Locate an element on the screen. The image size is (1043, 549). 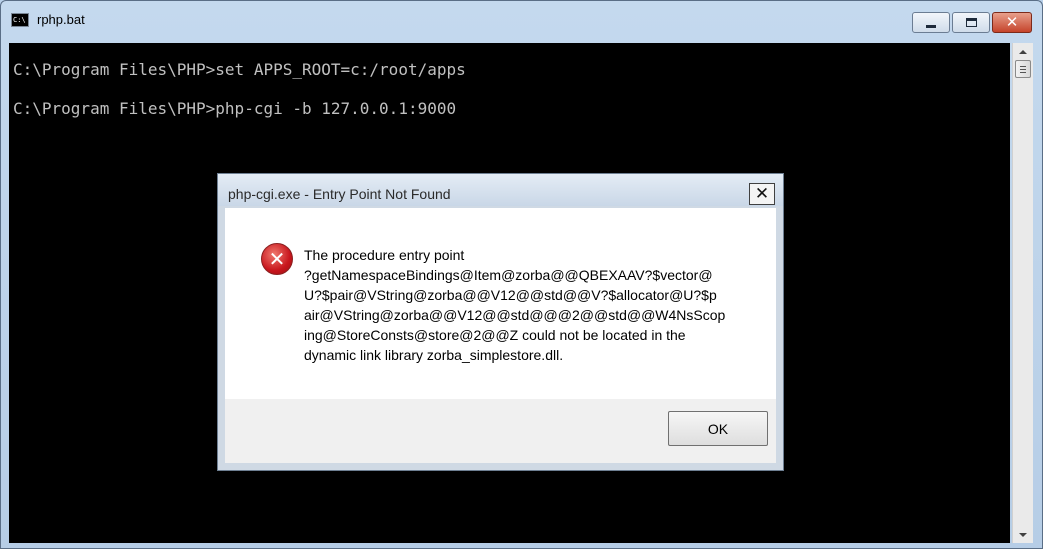
minimize-button is located at coordinates (931, 22).